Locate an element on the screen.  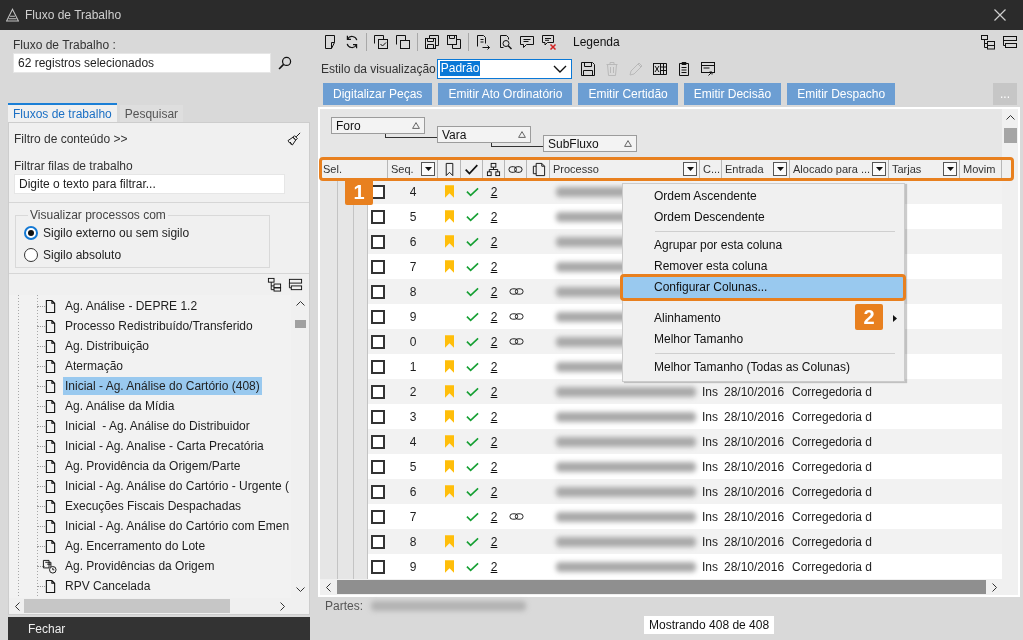
callout-badge: 2 is located at coordinates (869, 317).